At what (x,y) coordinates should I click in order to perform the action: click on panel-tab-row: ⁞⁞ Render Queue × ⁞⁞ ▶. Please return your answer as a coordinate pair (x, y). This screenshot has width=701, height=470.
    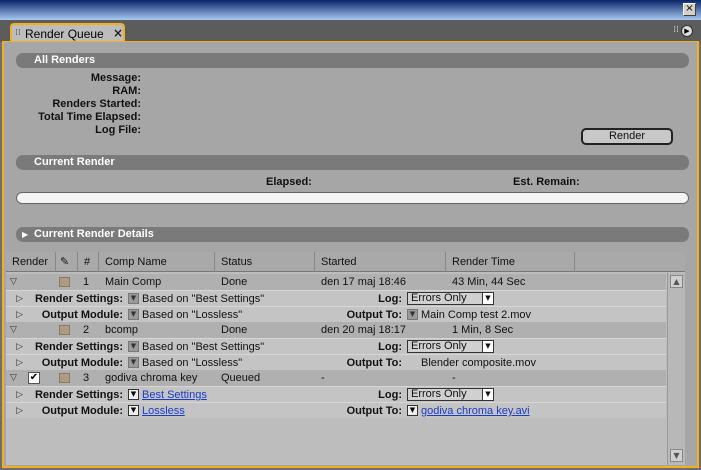
    Looking at the image, I should click on (350, 31).